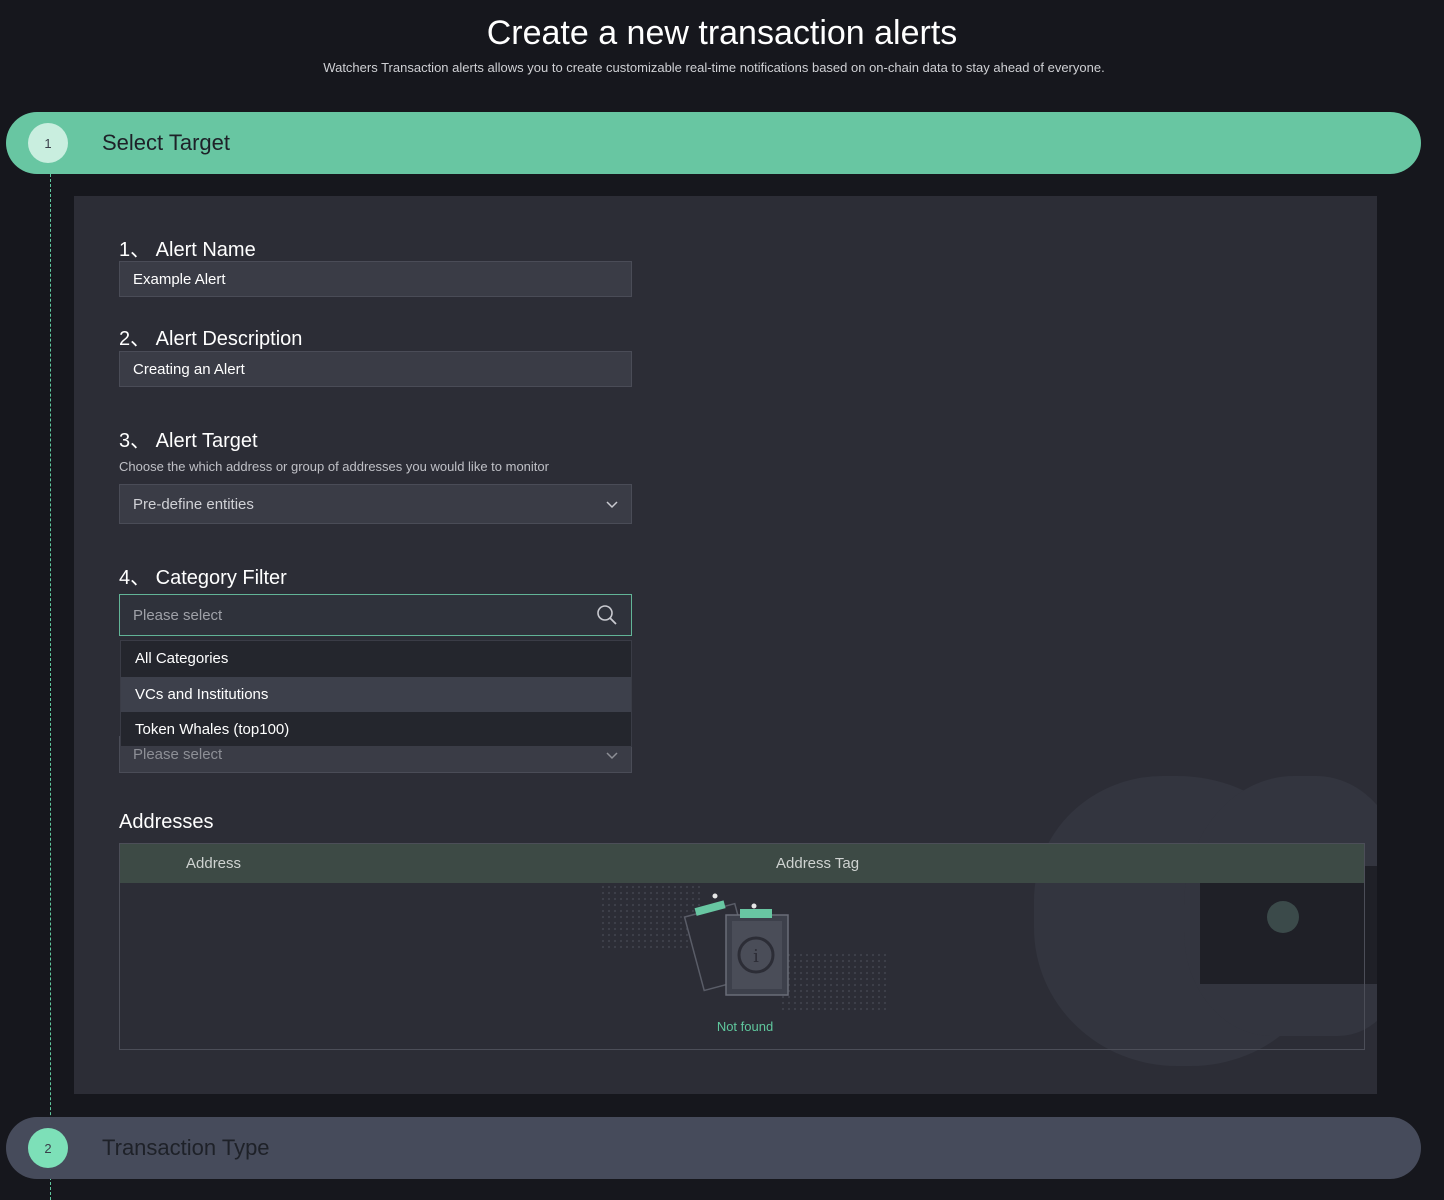 This screenshot has width=1444, height=1200. Describe the element at coordinates (818, 863) in the screenshot. I see `column-header-address-tag: Address Tag` at that location.